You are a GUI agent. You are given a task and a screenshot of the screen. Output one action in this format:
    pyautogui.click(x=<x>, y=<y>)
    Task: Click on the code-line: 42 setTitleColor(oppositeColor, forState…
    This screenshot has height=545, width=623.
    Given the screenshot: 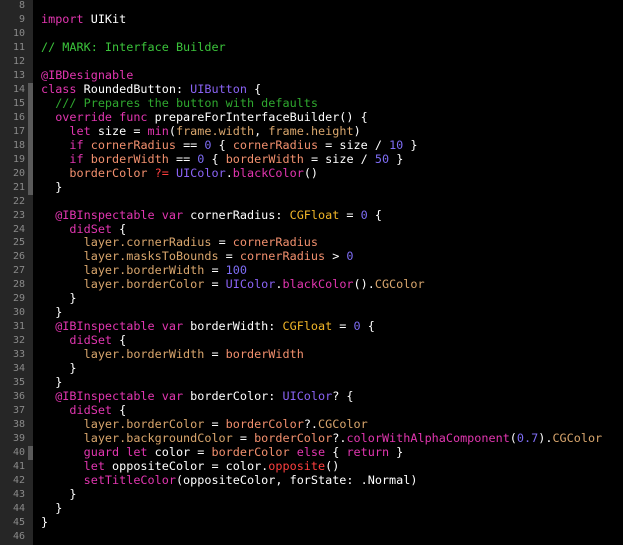 What is the action you would take?
    pyautogui.click(x=311, y=480)
    